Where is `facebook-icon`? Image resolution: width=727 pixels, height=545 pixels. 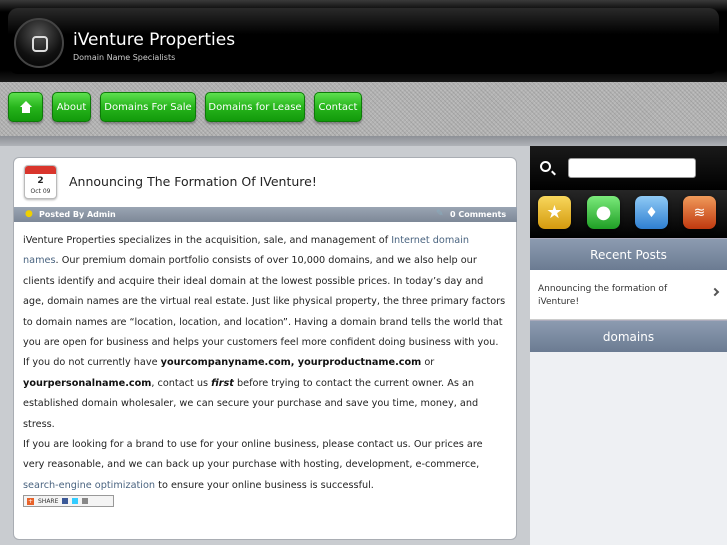
facebook-icon is located at coordinates (65, 501).